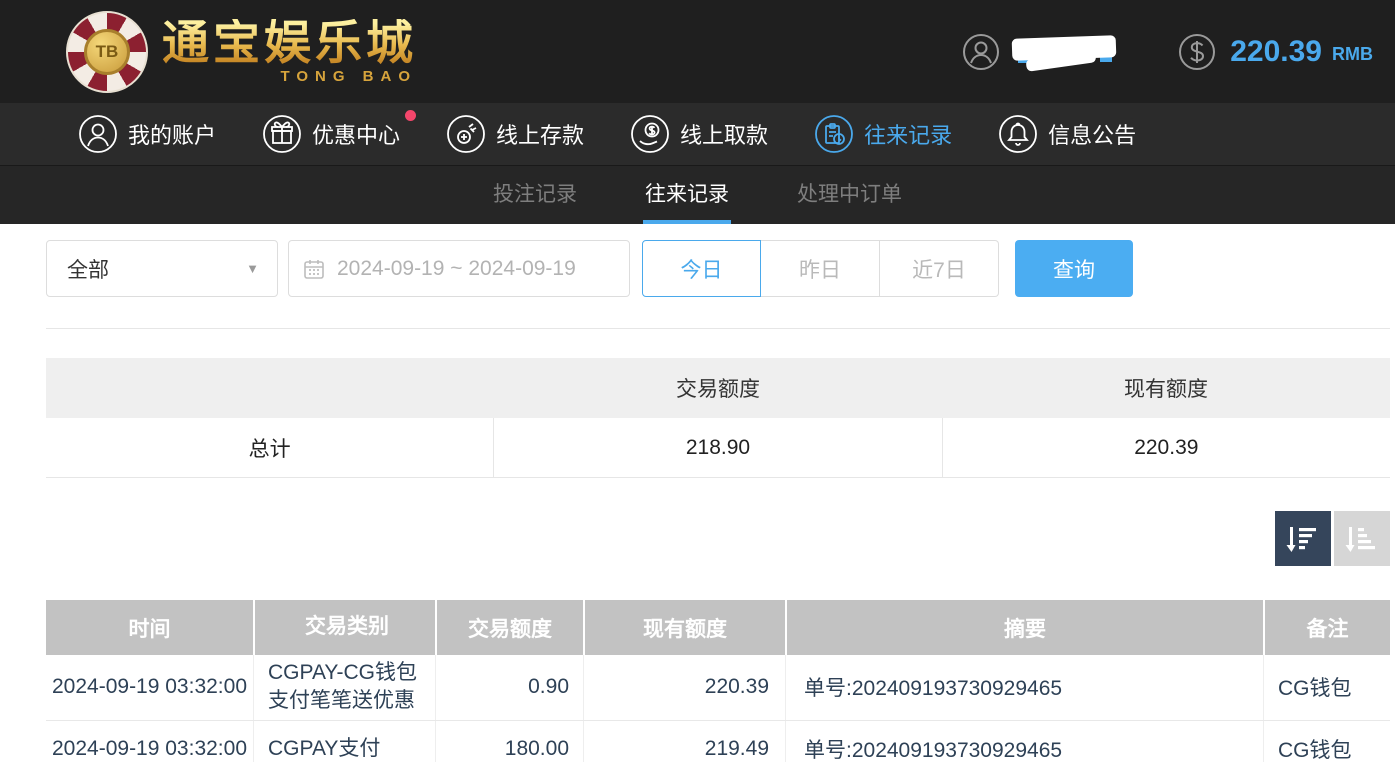 This screenshot has height=762, width=1395. What do you see at coordinates (684, 741) in the screenshot?
I see `cell-balance: 219.49` at bounding box center [684, 741].